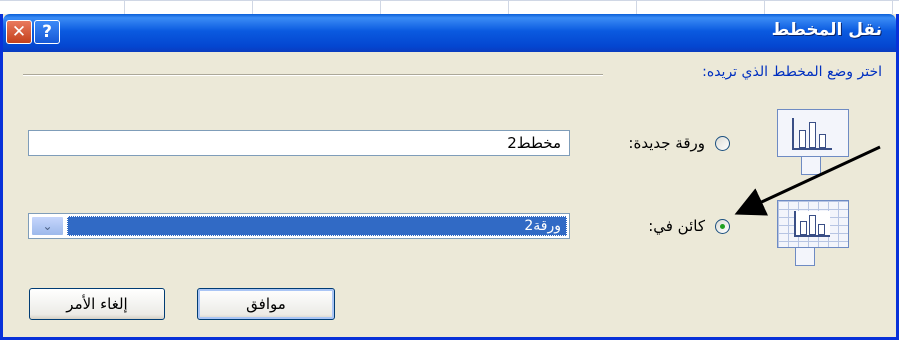  Describe the element at coordinates (676, 226) in the screenshot. I see `object-in-label: كائن في:` at that location.